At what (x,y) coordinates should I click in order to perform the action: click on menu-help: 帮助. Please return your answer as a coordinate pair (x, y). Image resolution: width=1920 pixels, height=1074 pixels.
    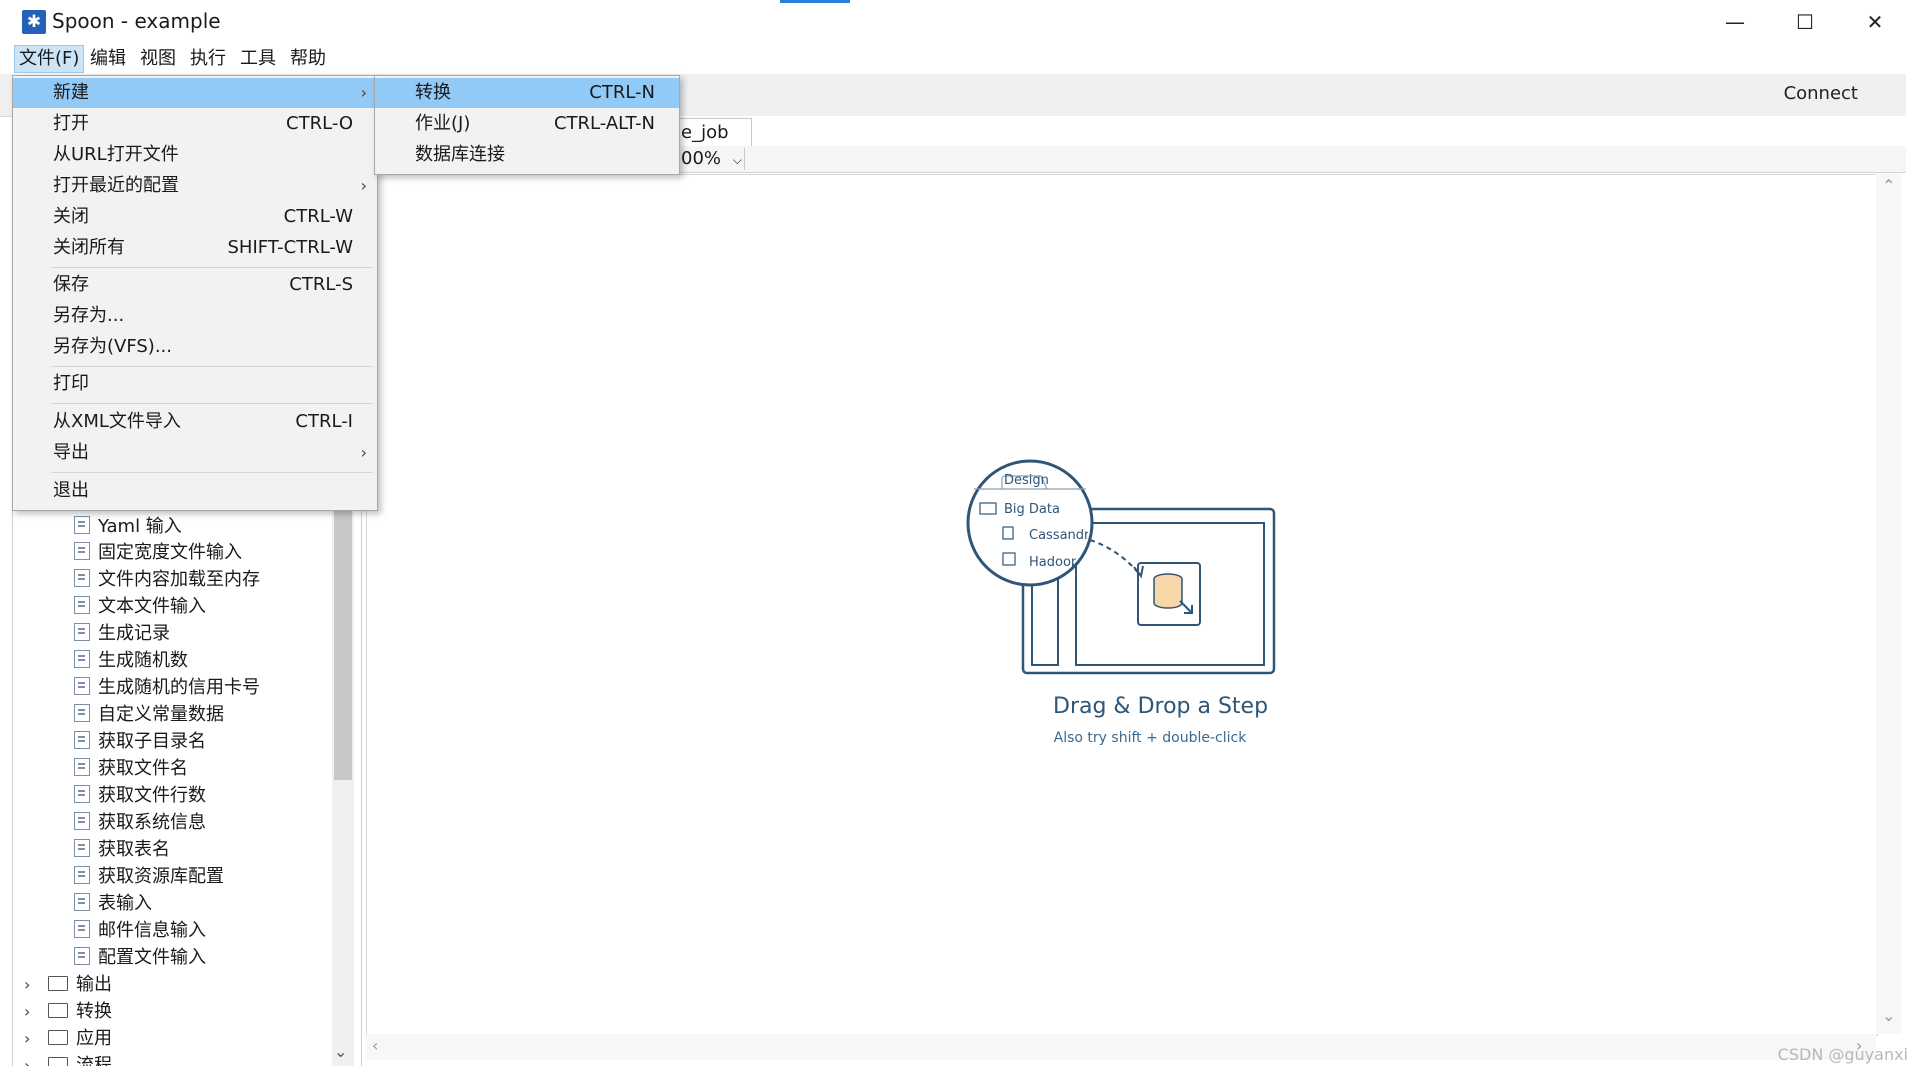
    Looking at the image, I should click on (308, 59).